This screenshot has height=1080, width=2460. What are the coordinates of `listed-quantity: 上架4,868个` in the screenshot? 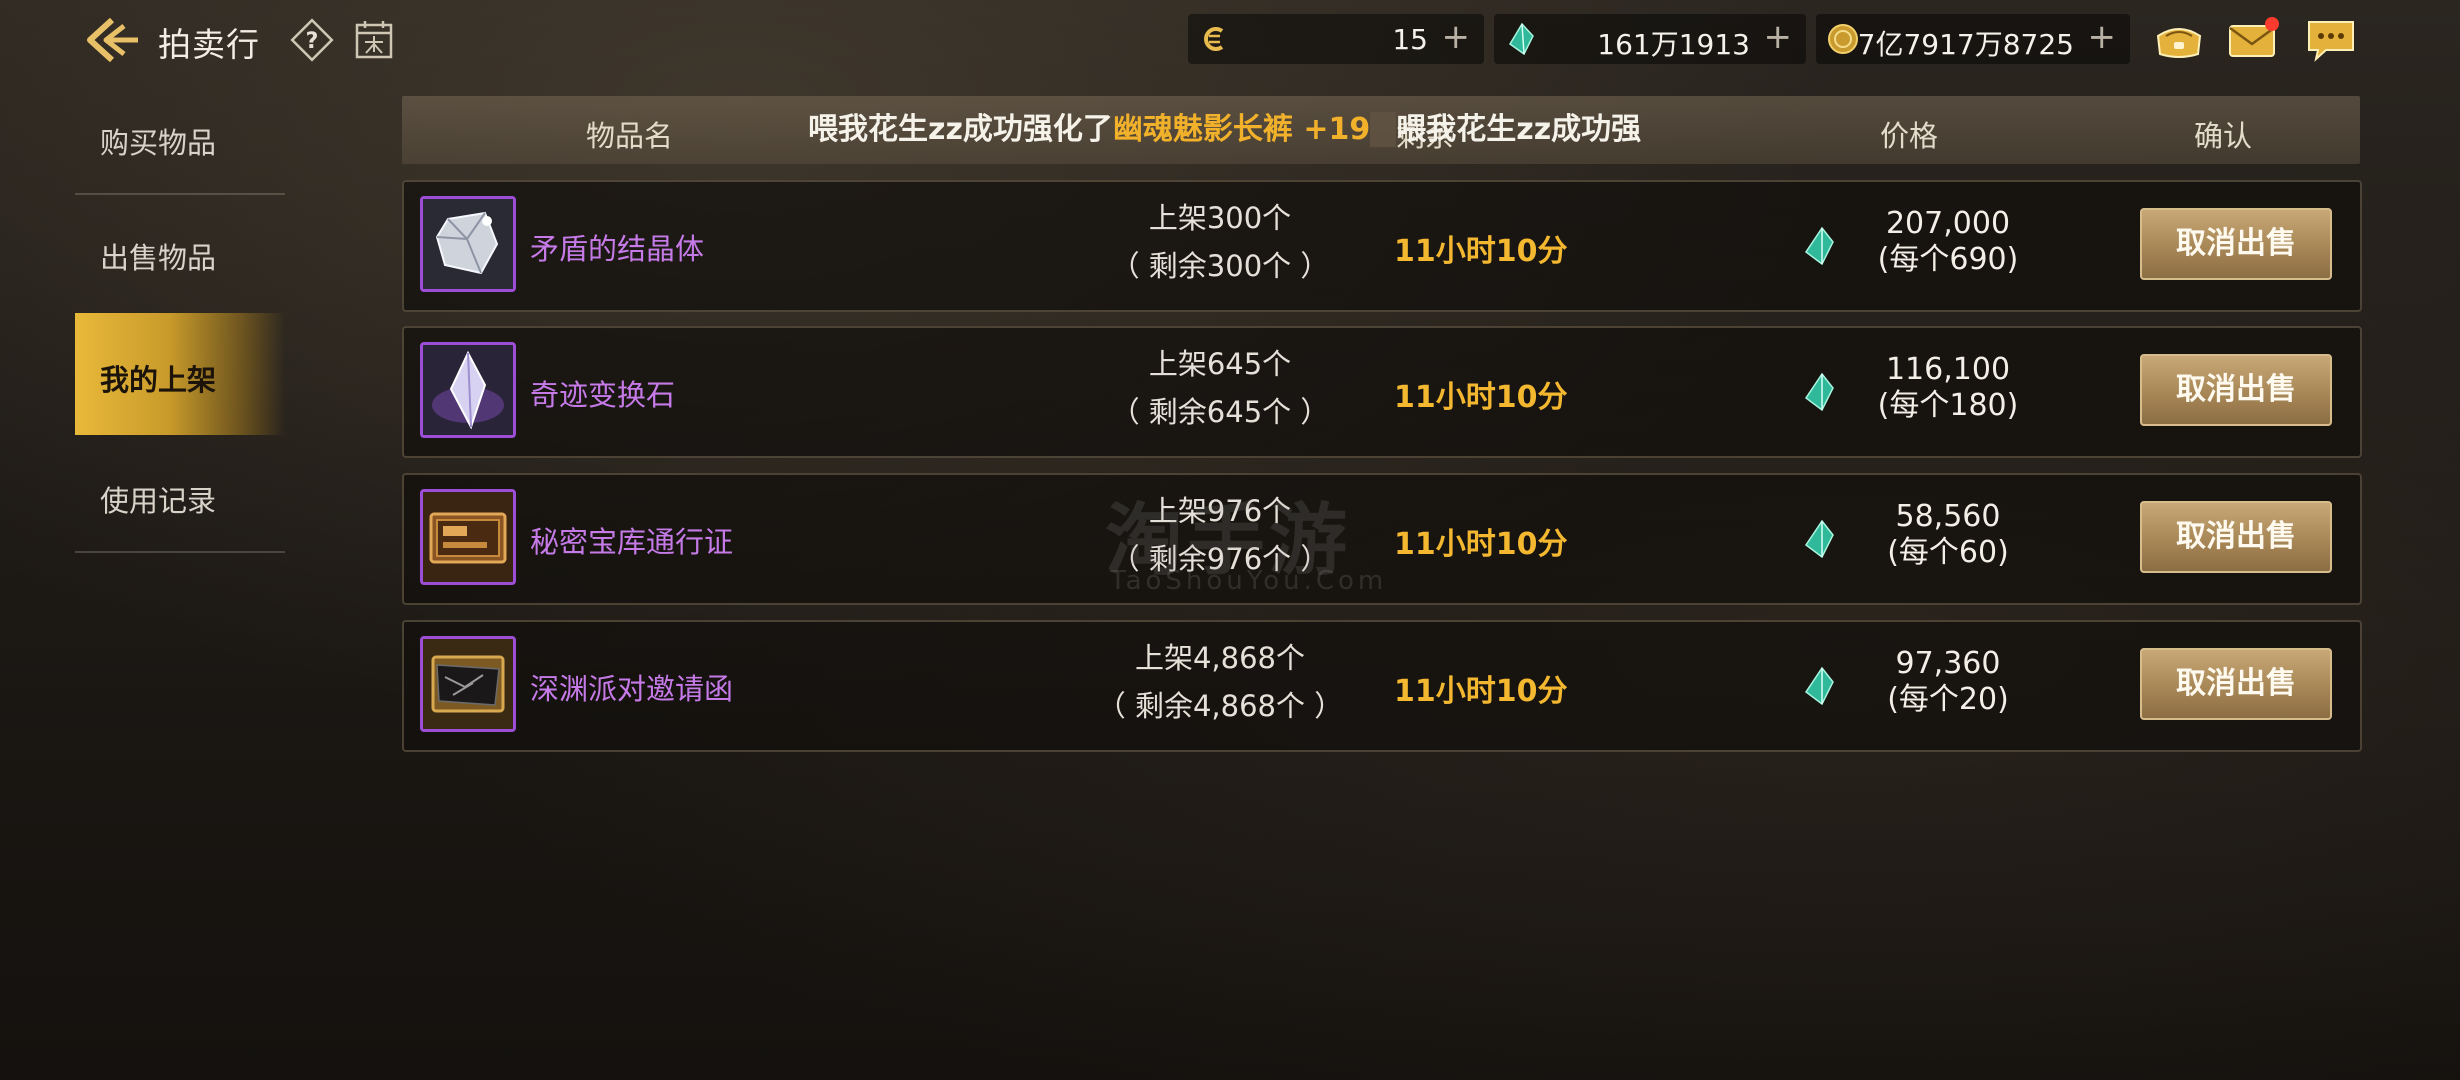 It's located at (1220, 658).